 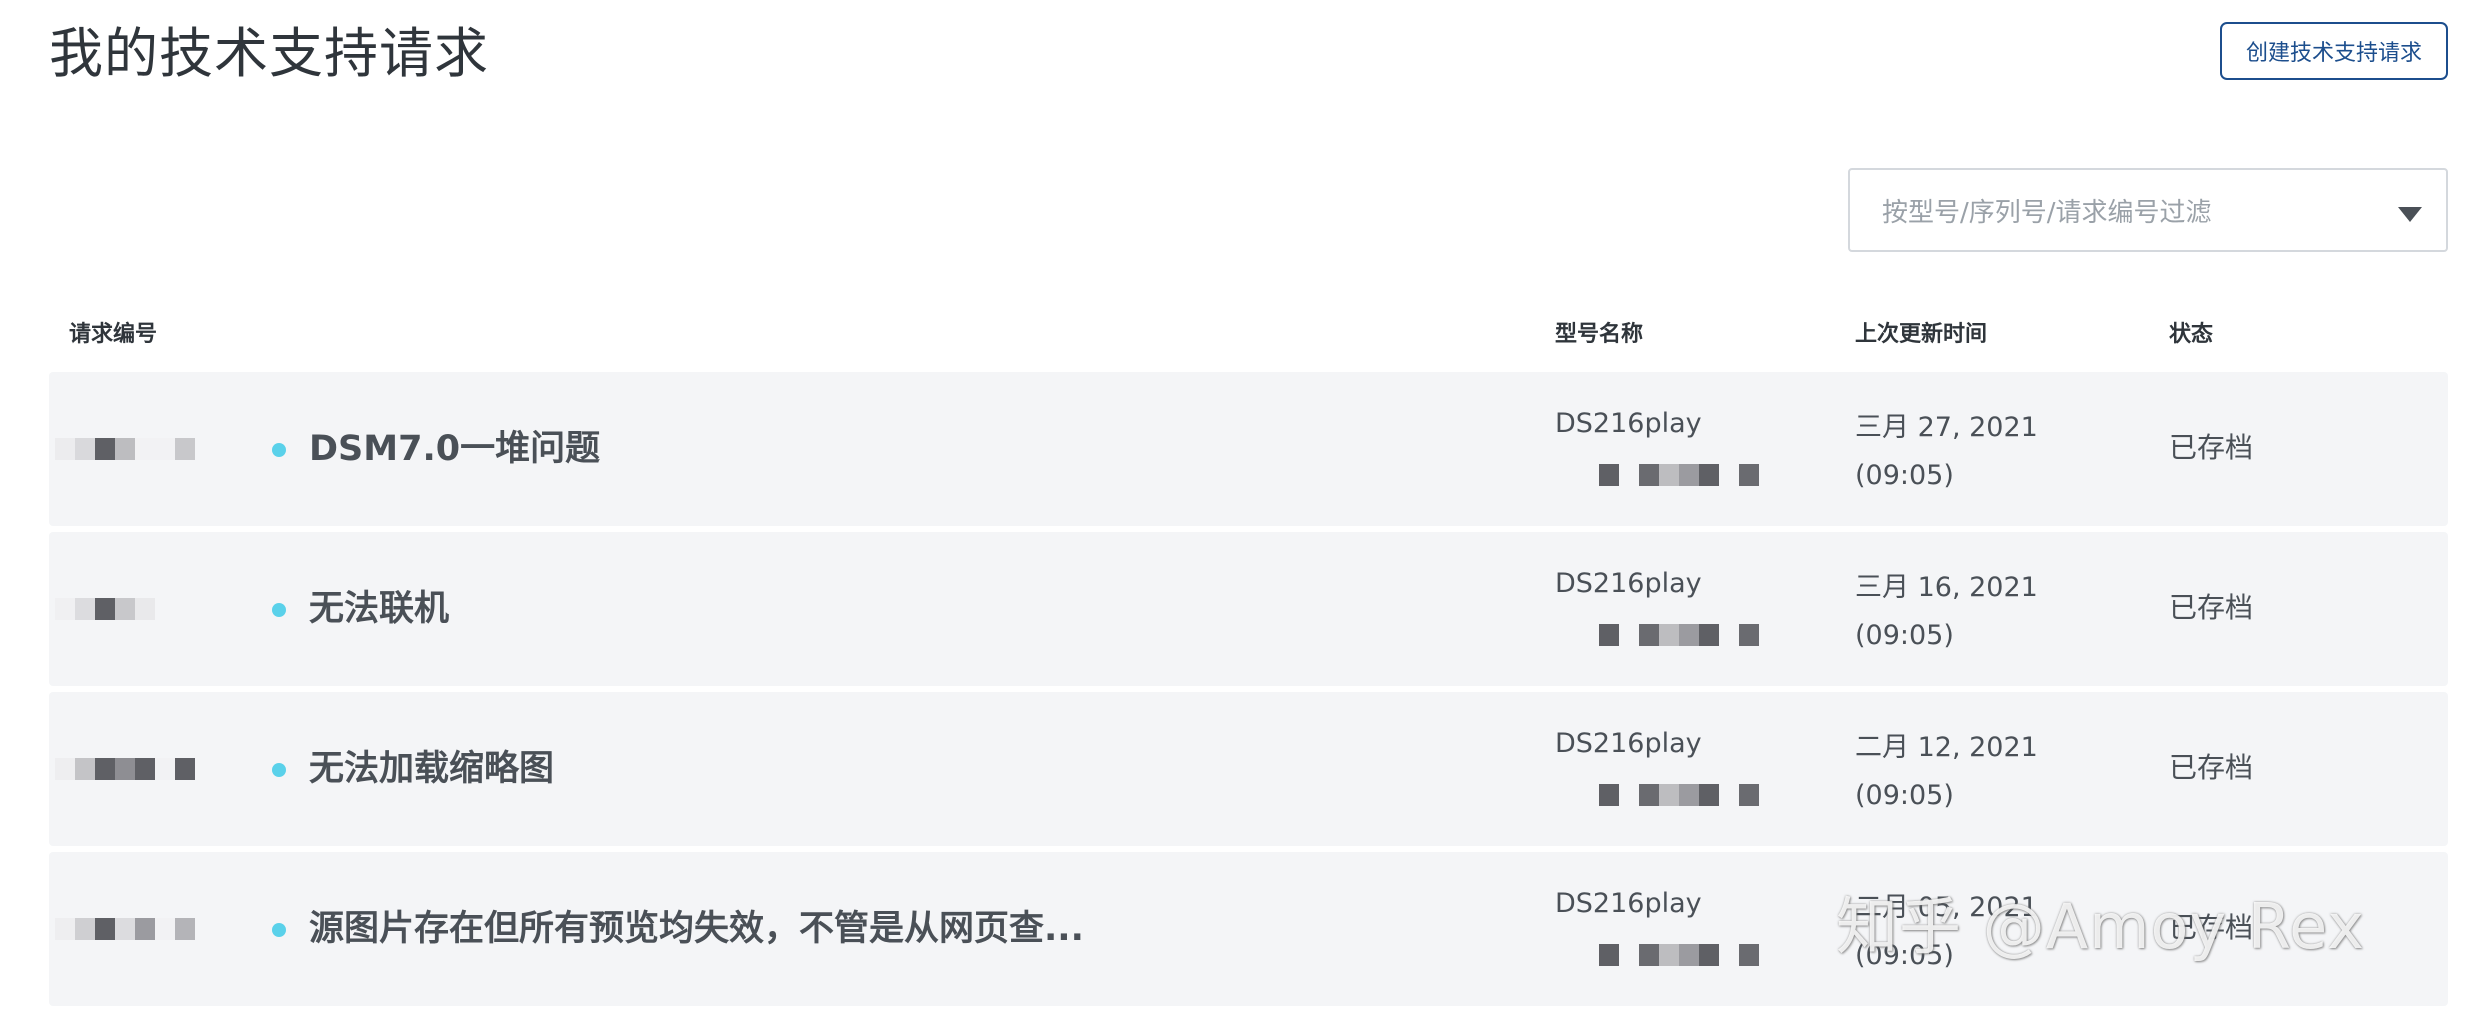 I want to click on column-header-request-id: 请求编号, so click(x=113, y=334).